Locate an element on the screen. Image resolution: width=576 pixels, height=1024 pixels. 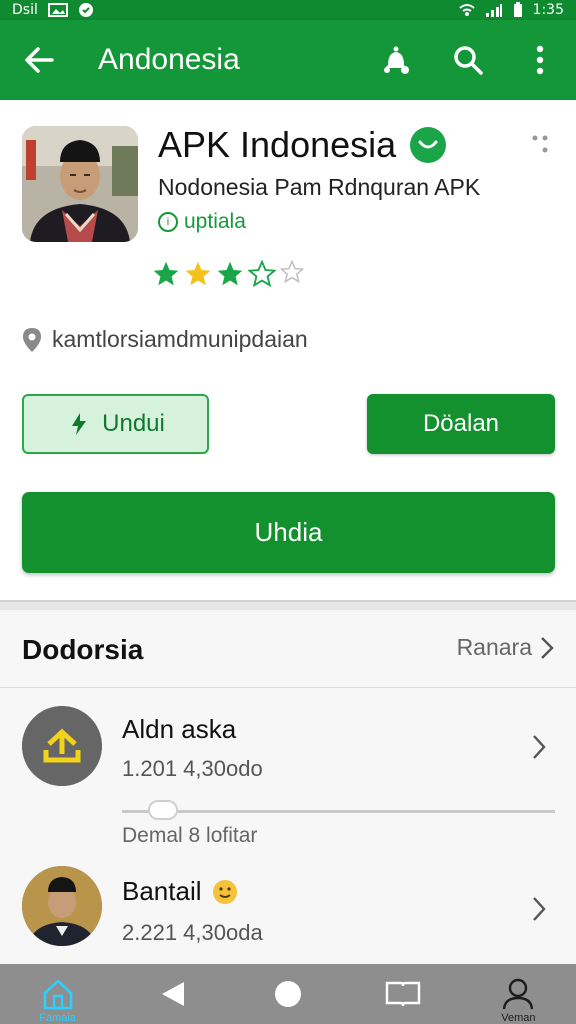
search-icon is located at coordinates (468, 60).